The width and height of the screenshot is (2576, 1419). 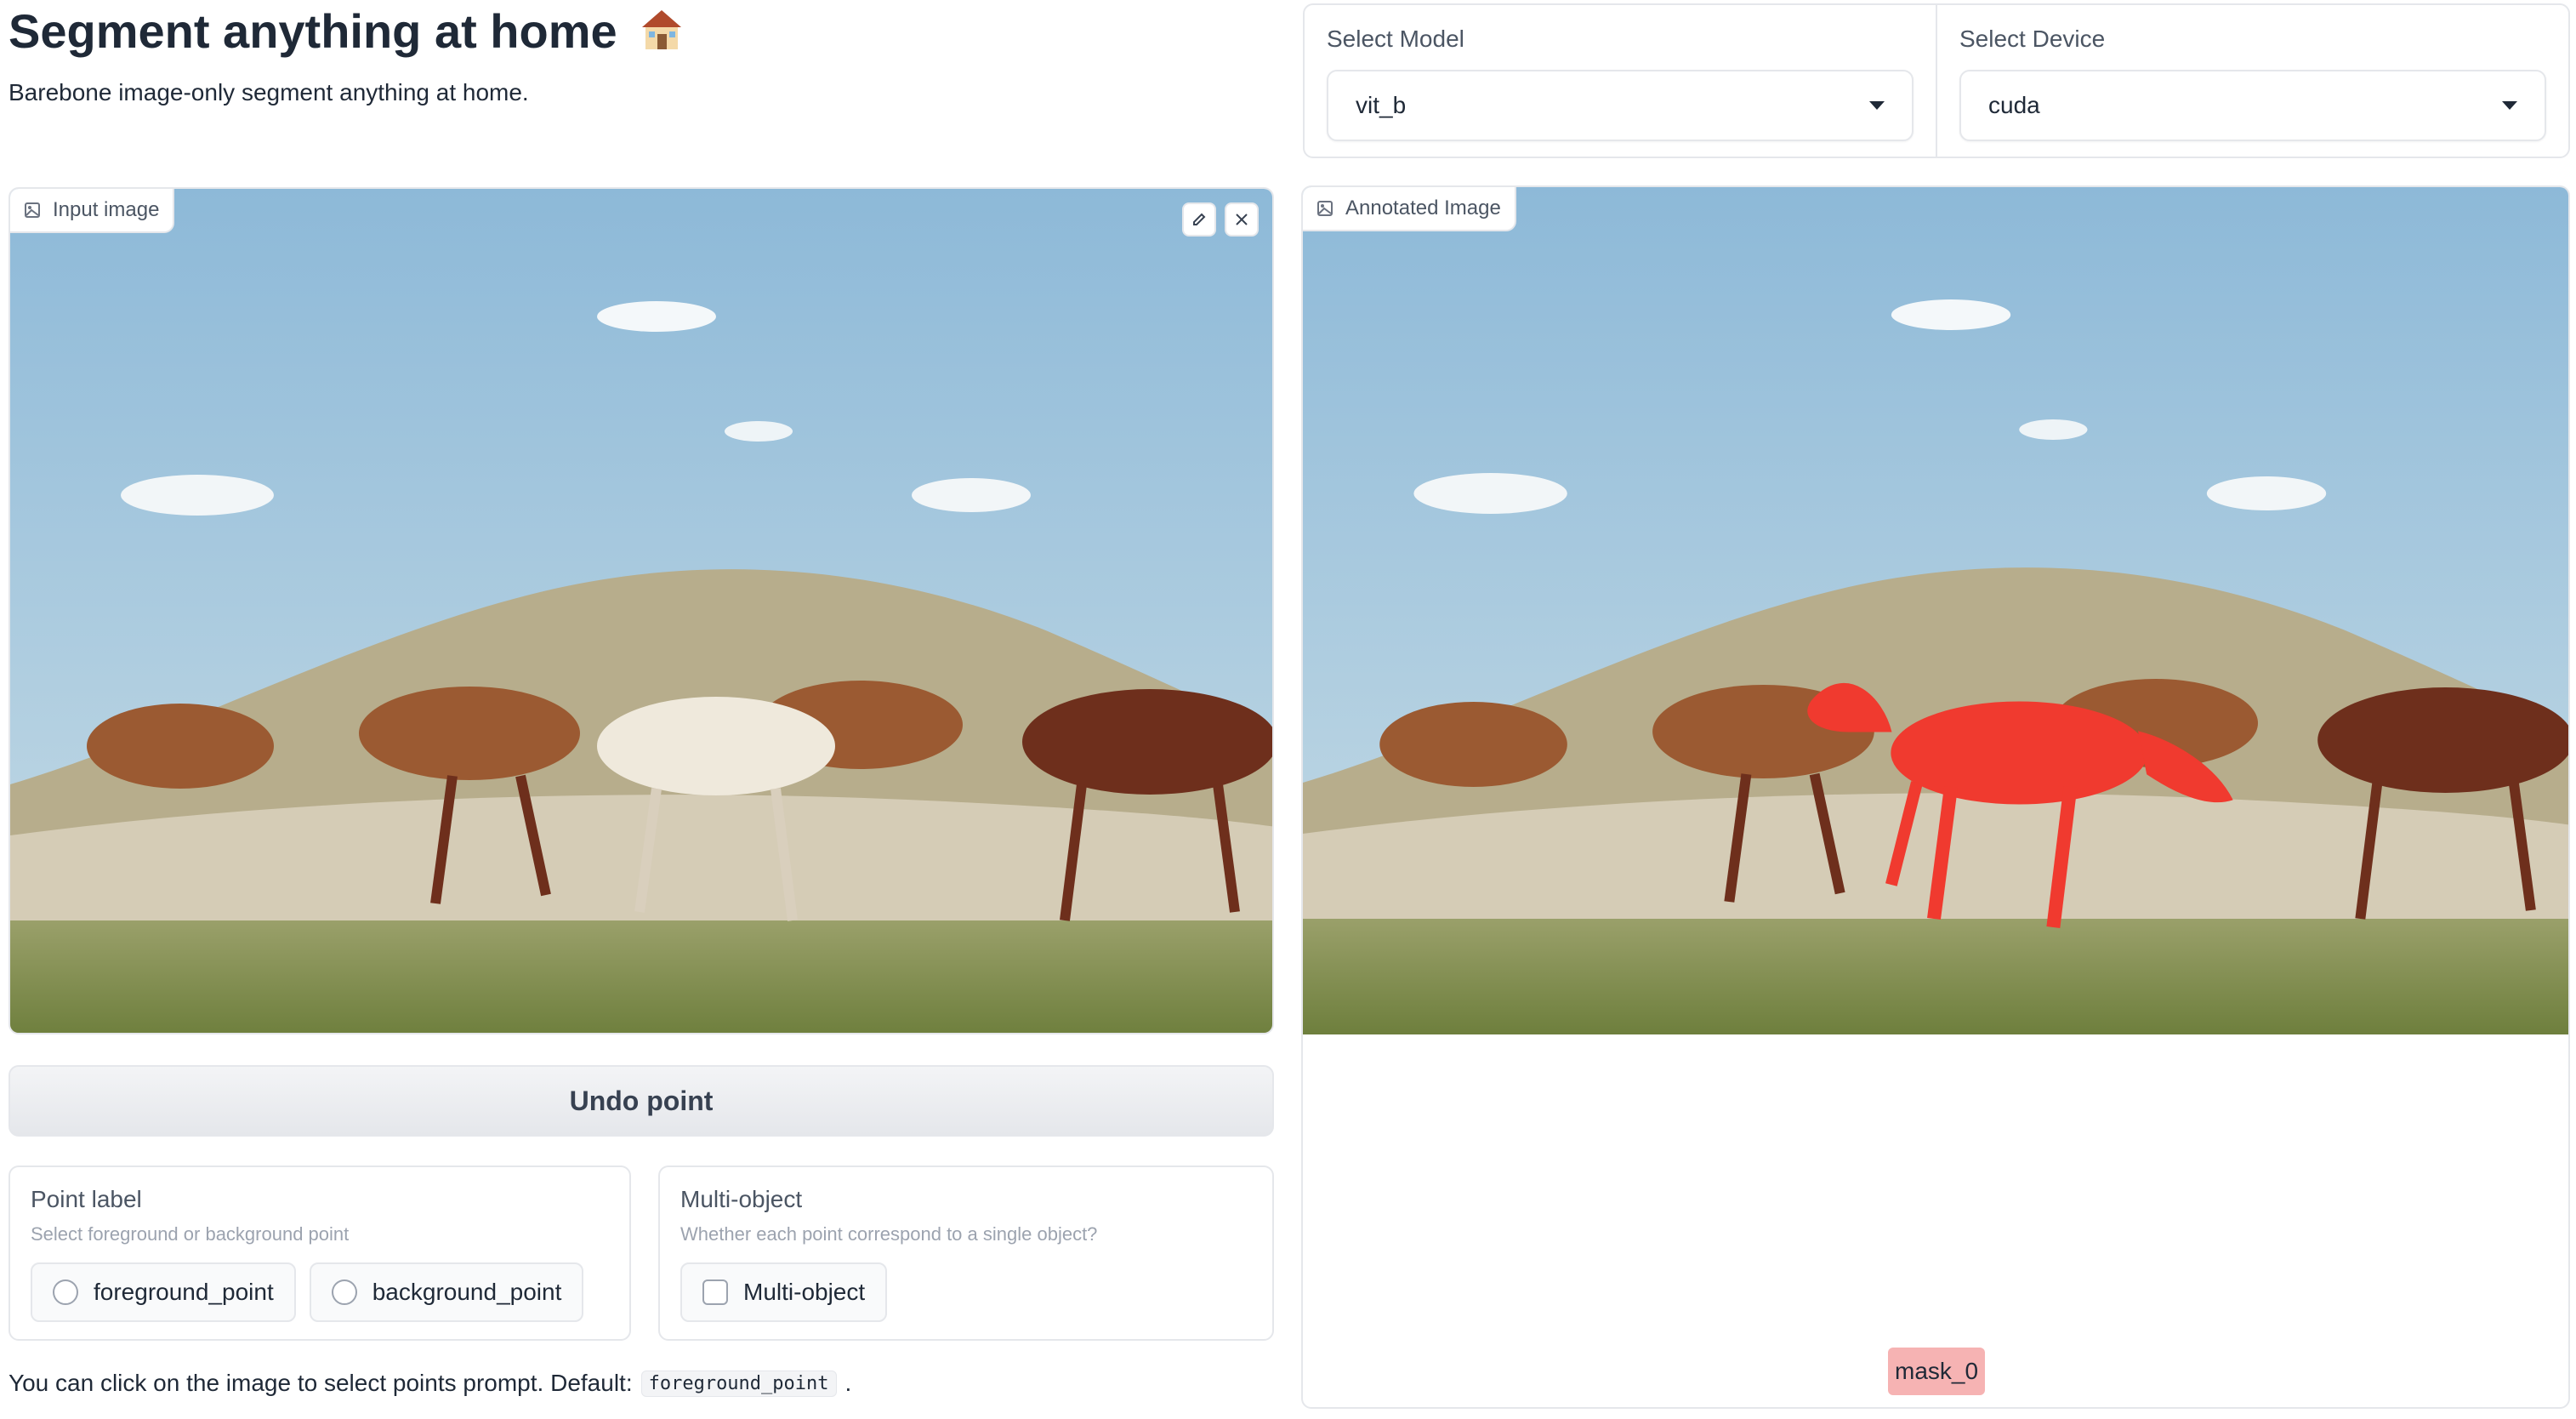 I want to click on edit-button, so click(x=1199, y=219).